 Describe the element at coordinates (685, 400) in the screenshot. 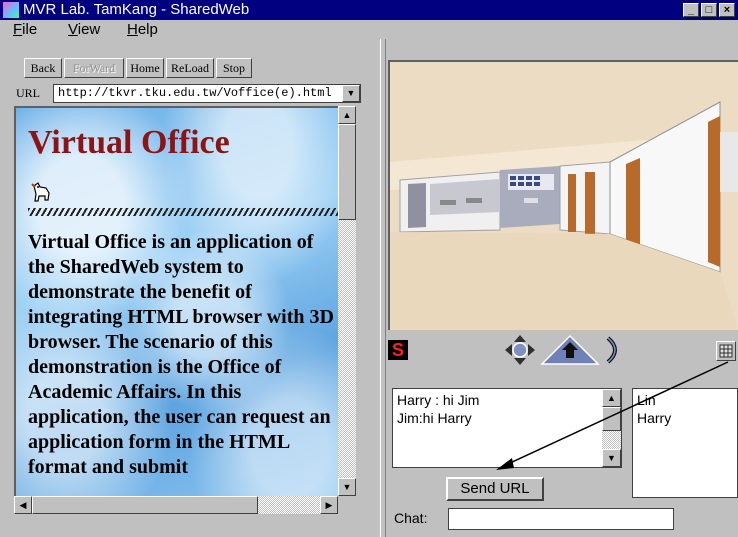

I see `user-list-item: Lin` at that location.